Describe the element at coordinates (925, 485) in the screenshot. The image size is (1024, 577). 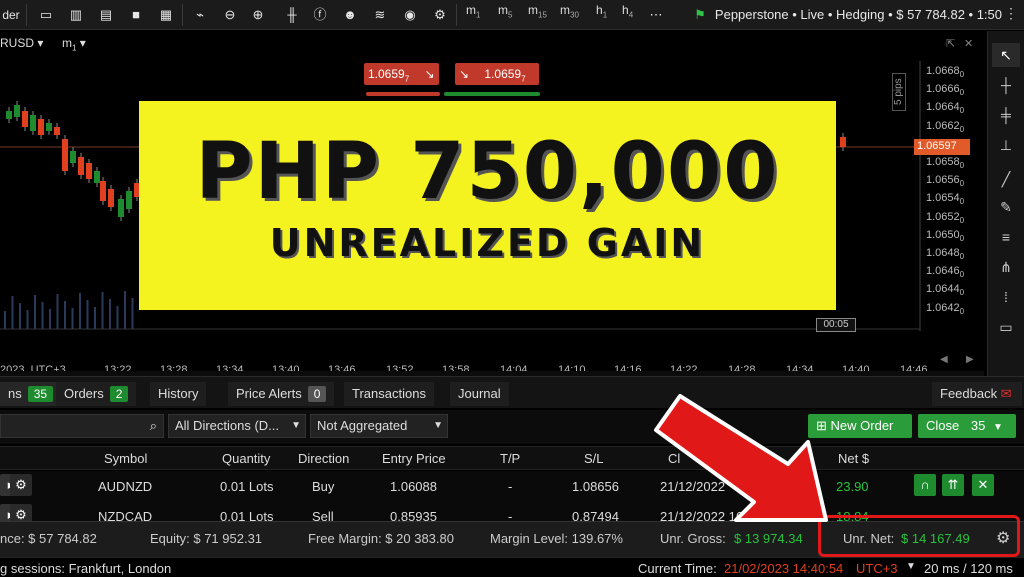
I see `reverse-position-icon: ∩` at that location.